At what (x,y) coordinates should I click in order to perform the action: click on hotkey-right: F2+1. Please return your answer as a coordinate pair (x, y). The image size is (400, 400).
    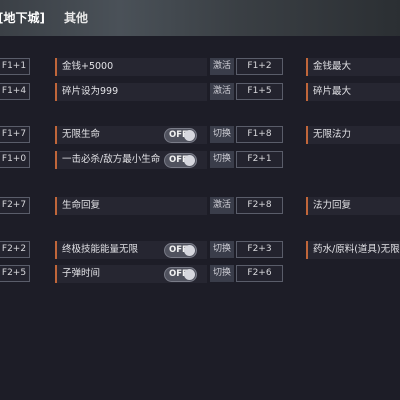
    Looking at the image, I should click on (259, 159).